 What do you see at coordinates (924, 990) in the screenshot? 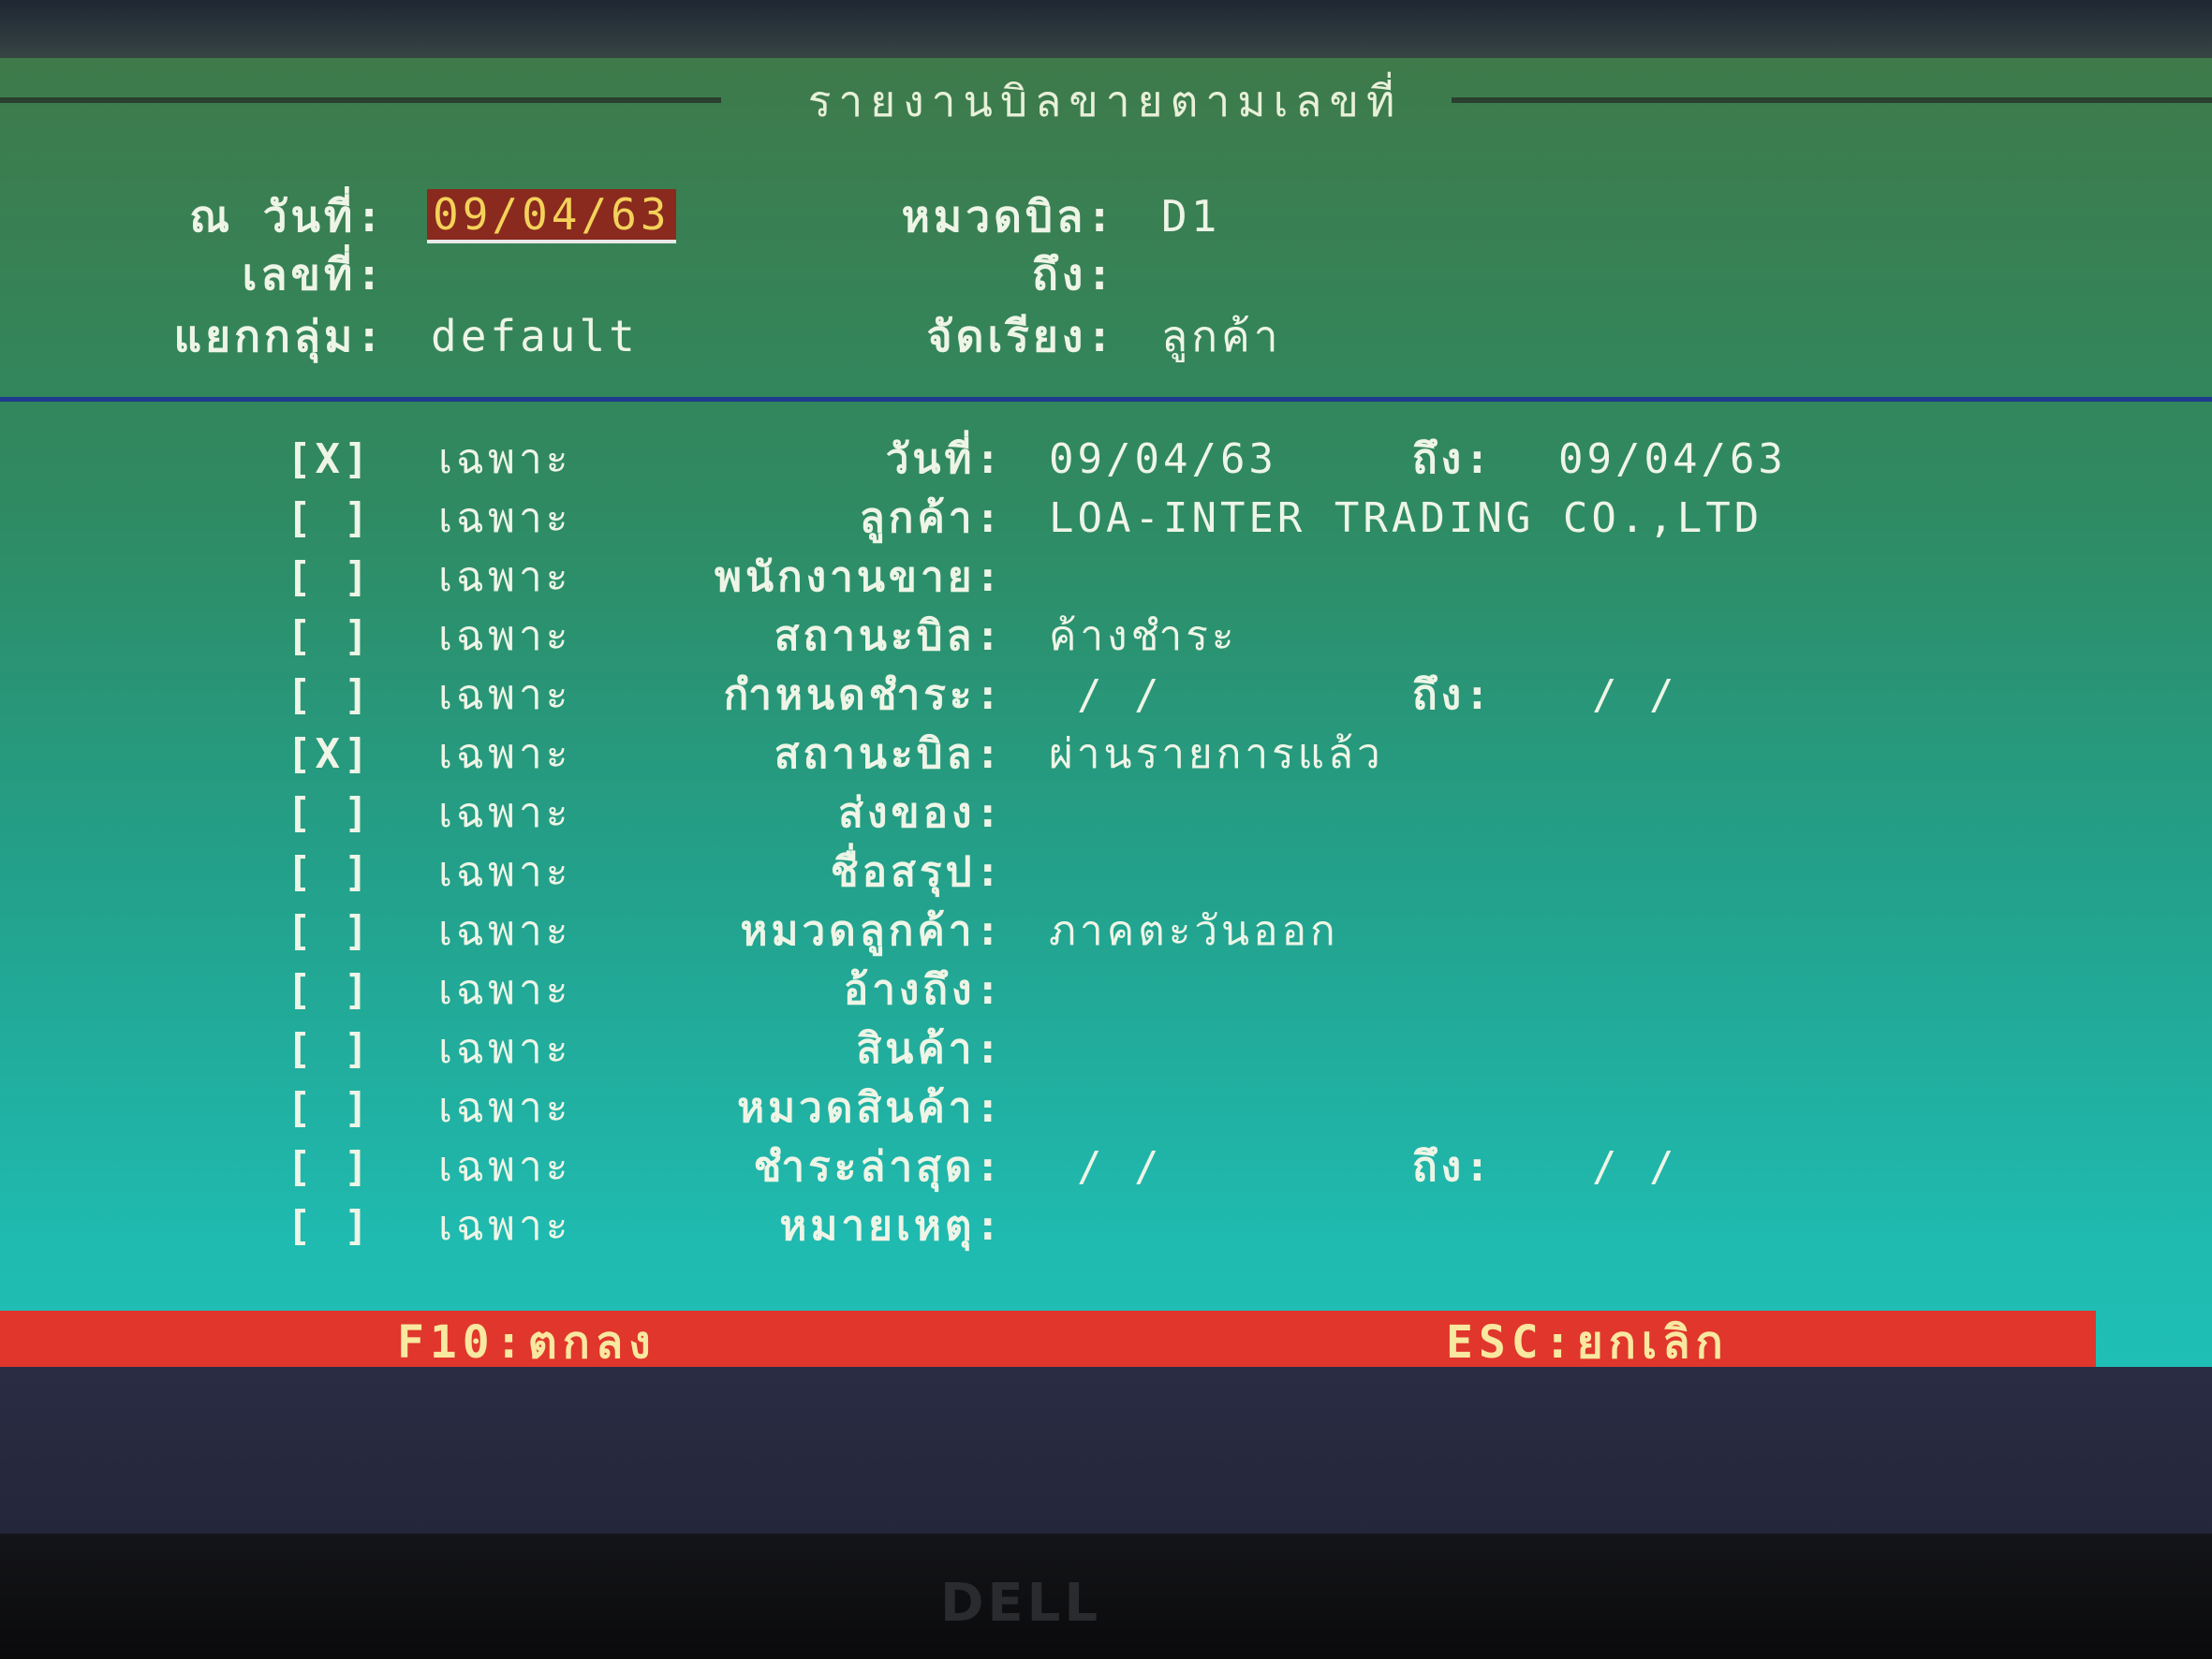
I see `filter-label: อ้างถึง:` at bounding box center [924, 990].